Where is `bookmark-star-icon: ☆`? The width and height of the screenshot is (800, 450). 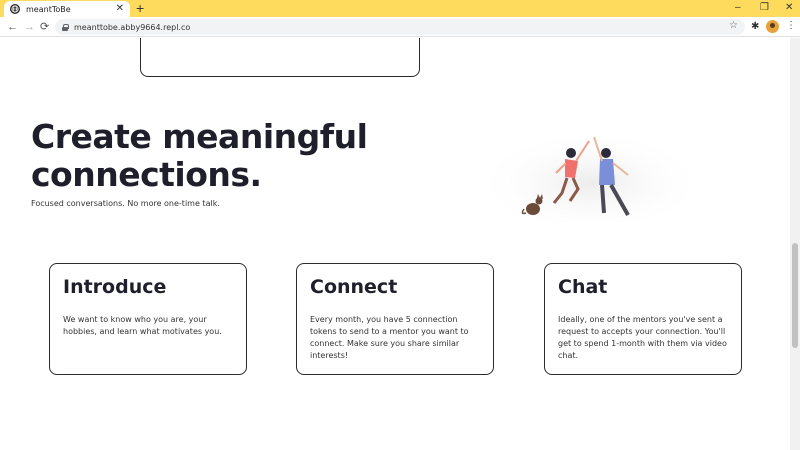 bookmark-star-icon: ☆ is located at coordinates (733, 25).